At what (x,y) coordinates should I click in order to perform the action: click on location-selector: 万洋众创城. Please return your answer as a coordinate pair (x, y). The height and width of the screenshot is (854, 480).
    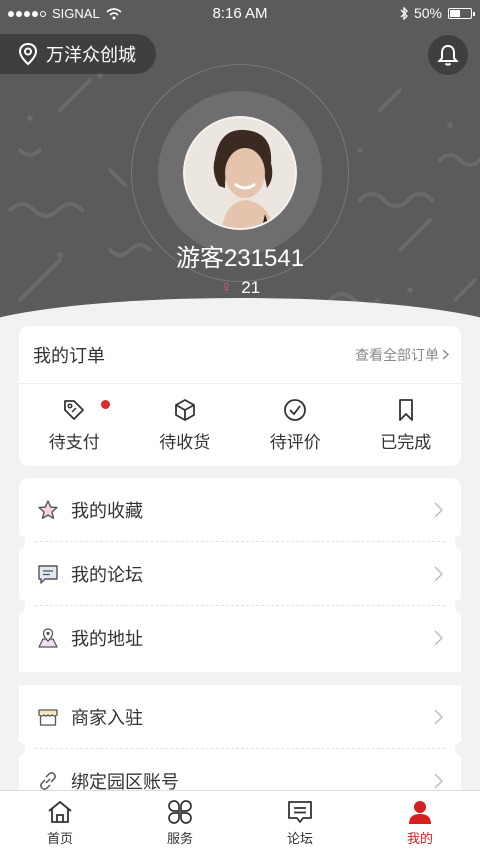
    Looking at the image, I should click on (78, 54).